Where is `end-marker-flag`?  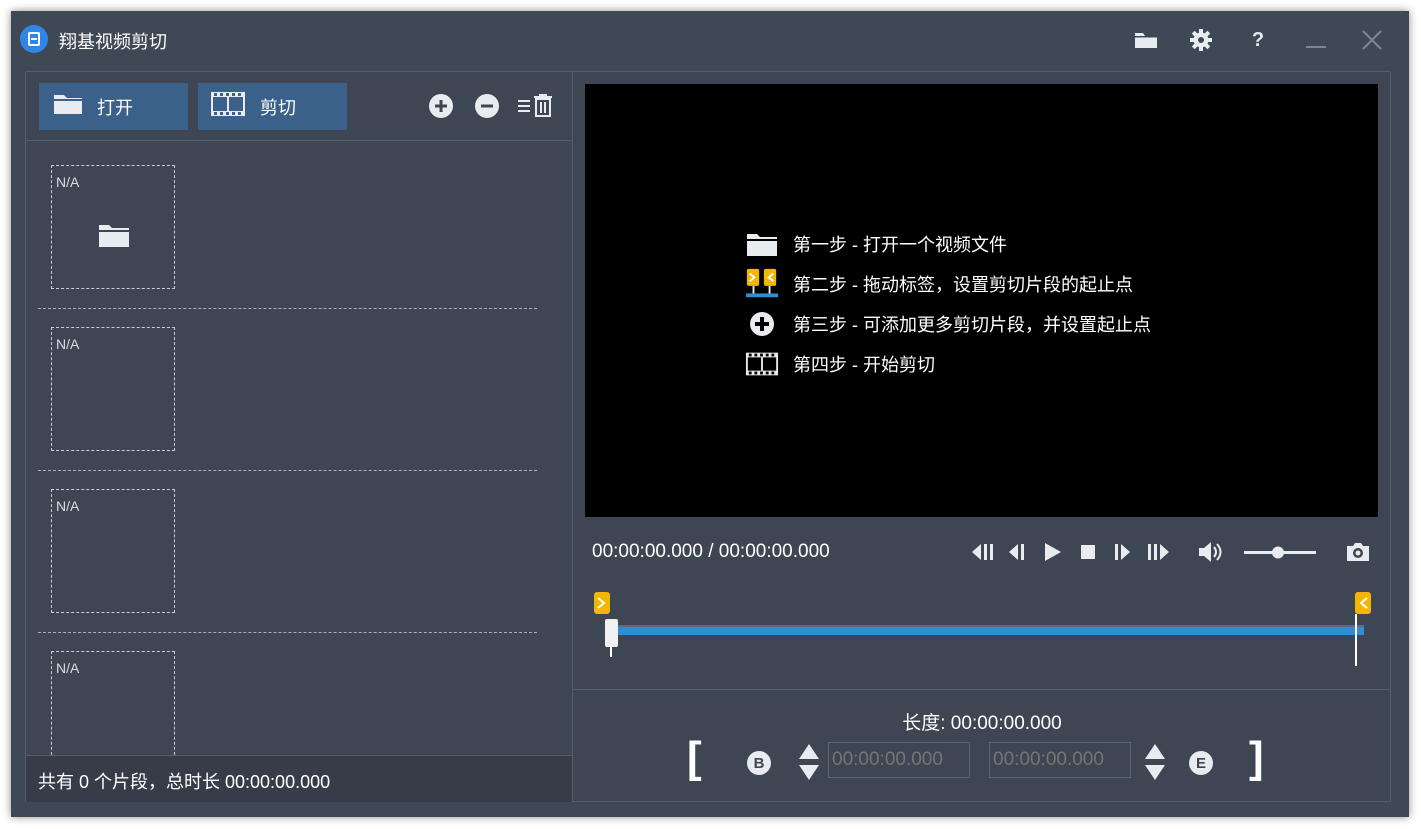
end-marker-flag is located at coordinates (1363, 603).